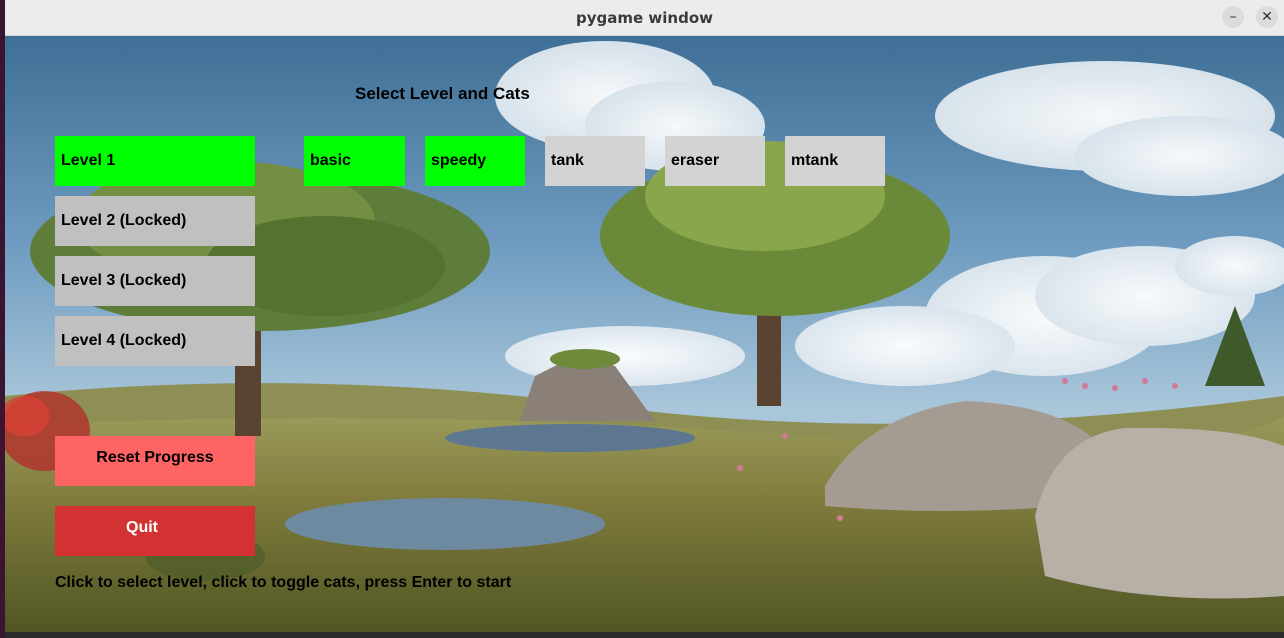  Describe the element at coordinates (155, 461) in the screenshot. I see `reset-progress-button: Reset Progress` at that location.